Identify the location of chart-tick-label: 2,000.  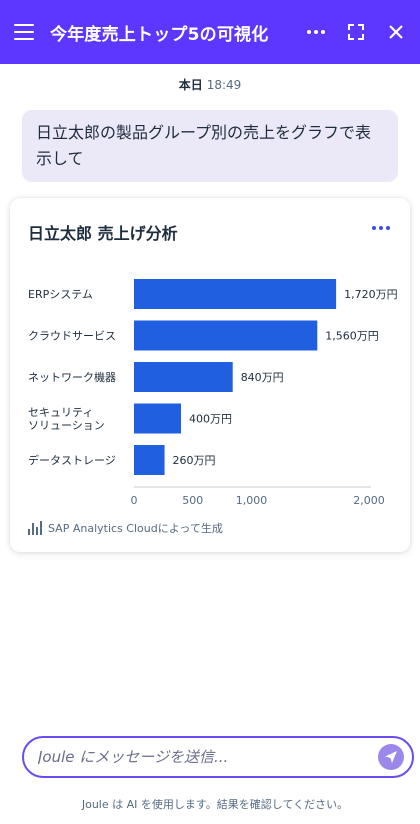
(369, 500).